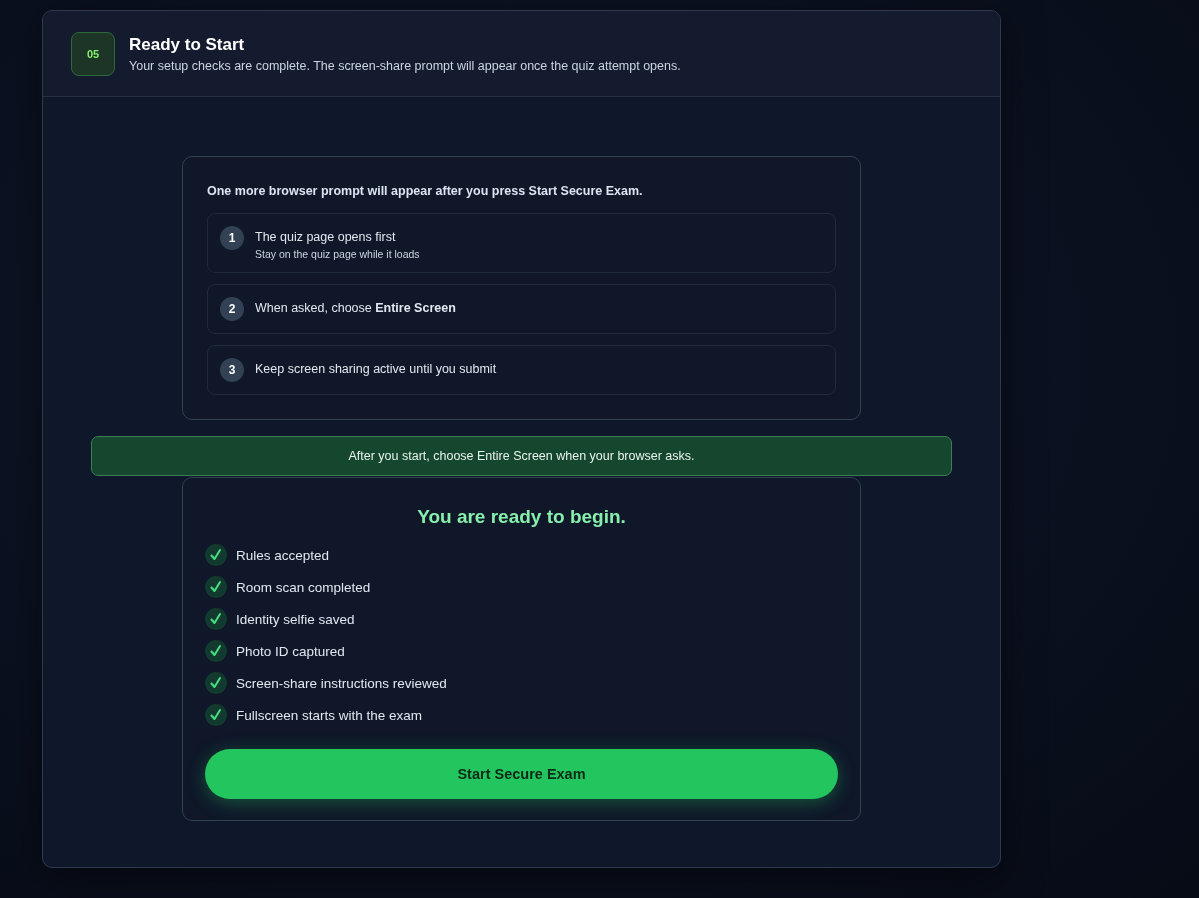 This screenshot has width=1199, height=898. Describe the element at coordinates (232, 309) in the screenshot. I see `step-number: 2` at that location.